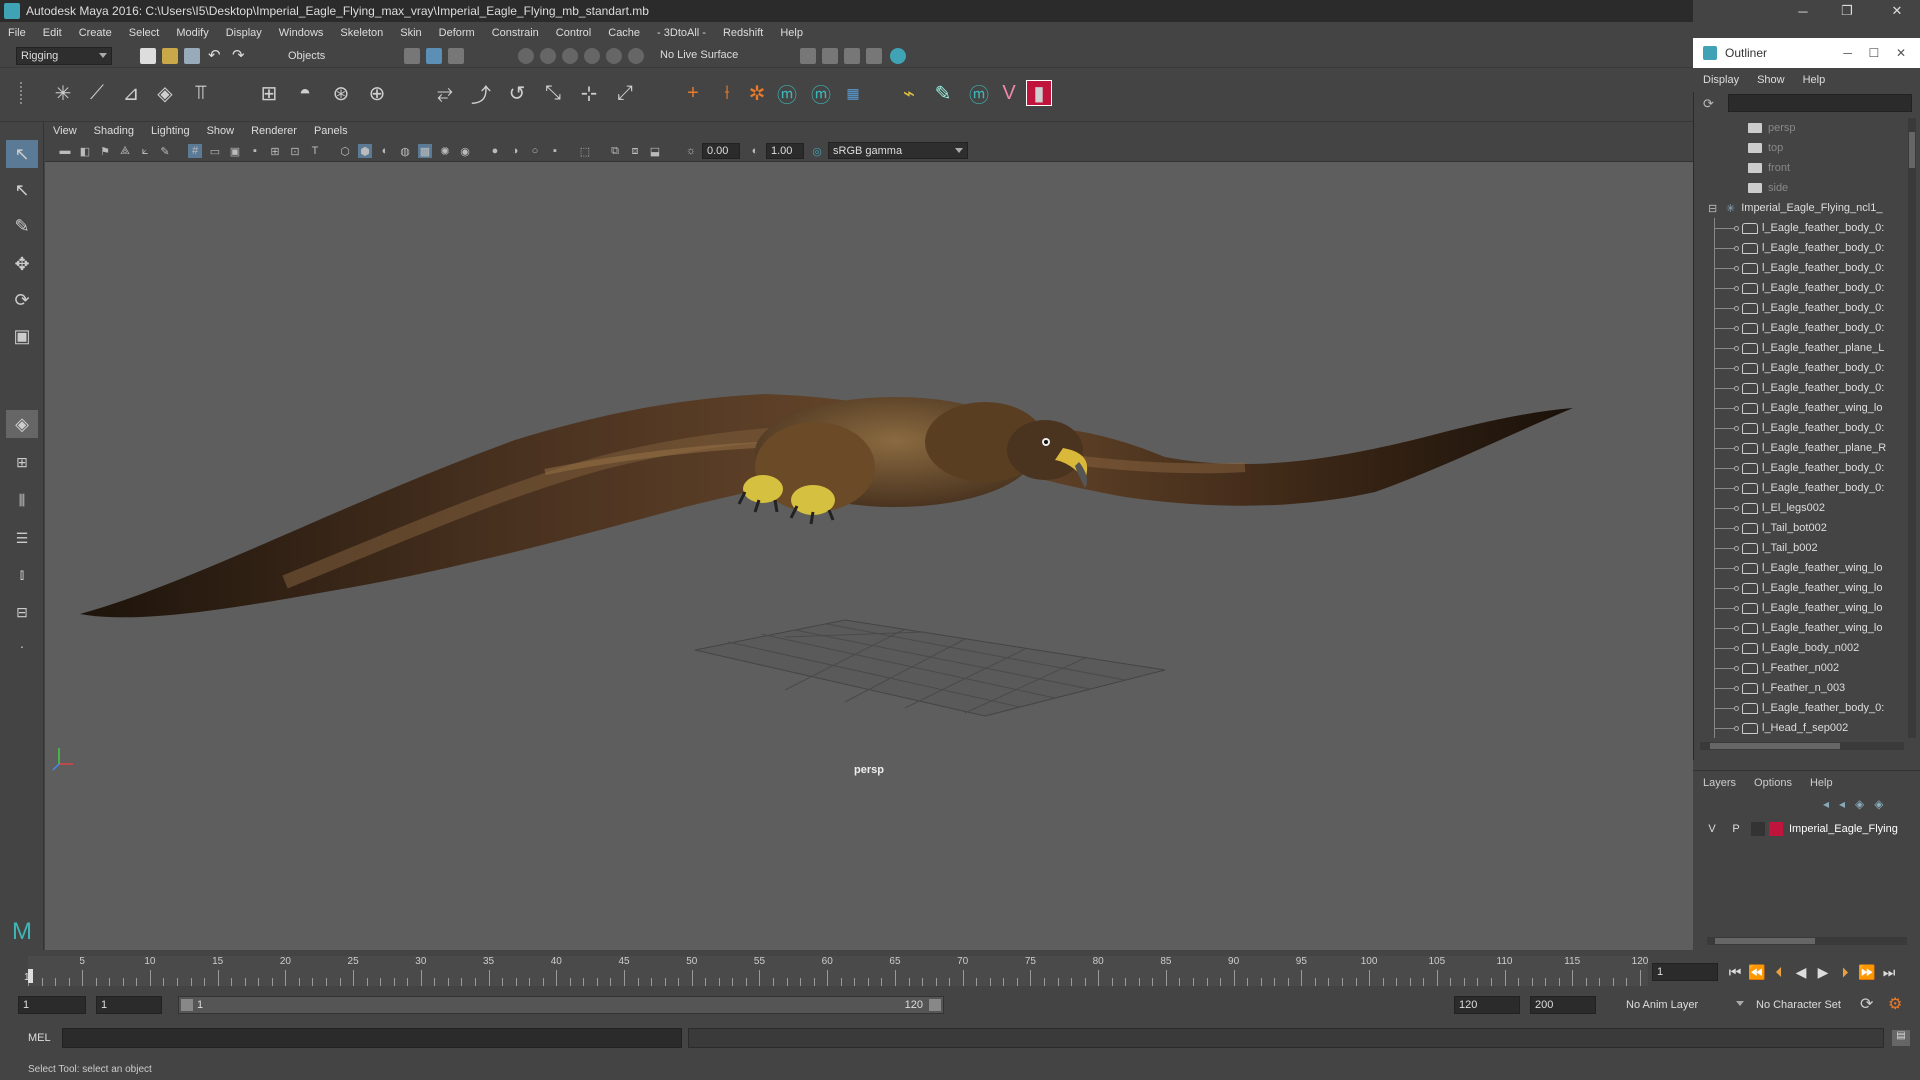 This screenshot has height=1080, width=1920. Describe the element at coordinates (1804, 168) in the screenshot. I see `outliner-item: front` at that location.